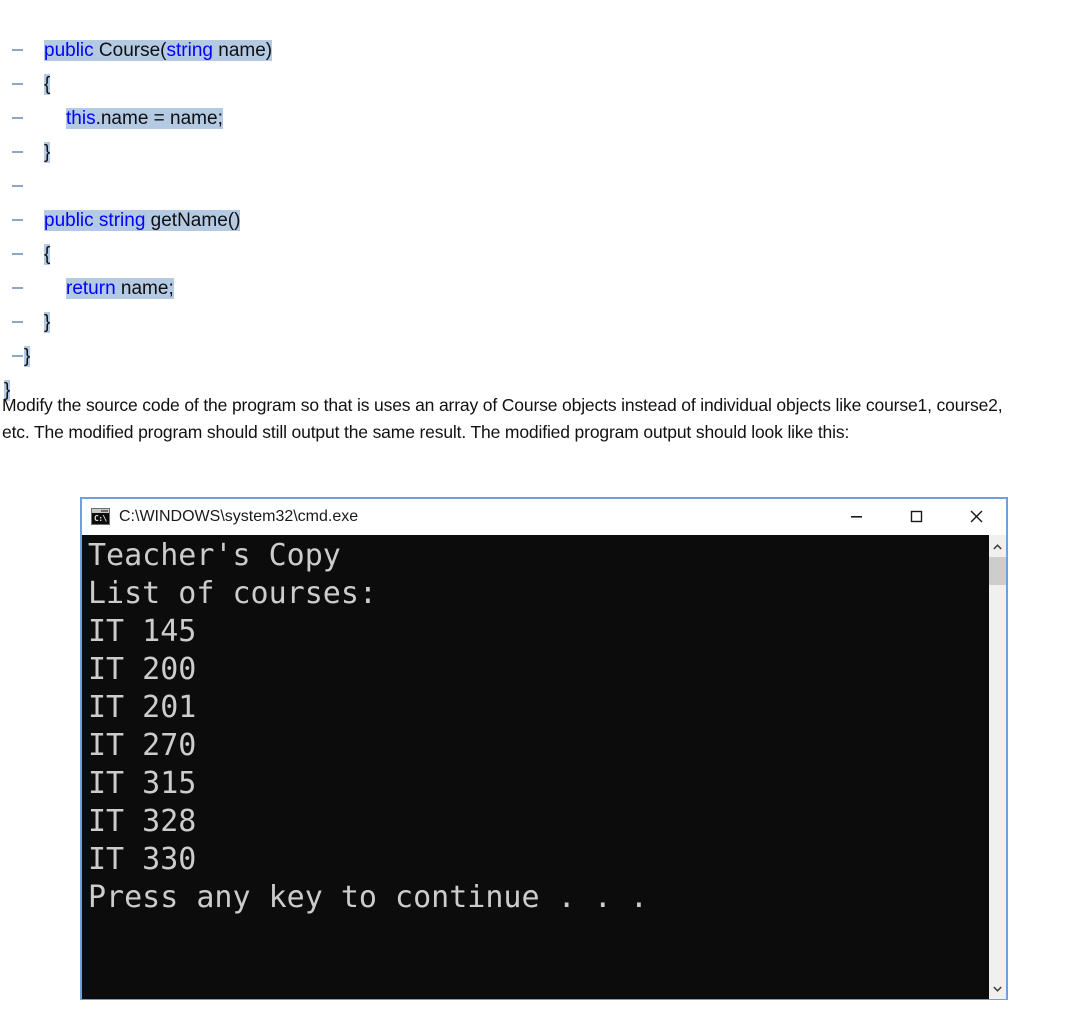 This screenshot has height=1012, width=1077. Describe the element at coordinates (142, 783) in the screenshot. I see `console-output-line: IT 315` at that location.